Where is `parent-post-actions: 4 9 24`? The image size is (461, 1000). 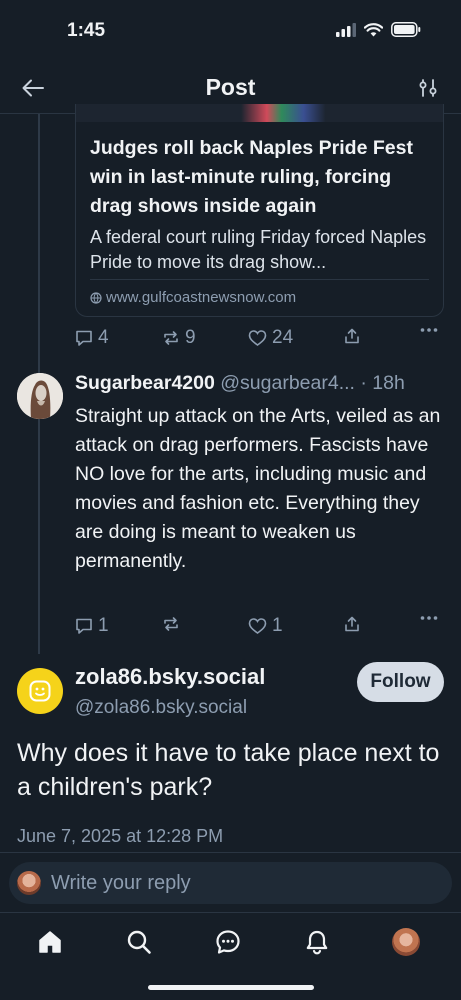 parent-post-actions: 4 9 24 is located at coordinates (260, 339).